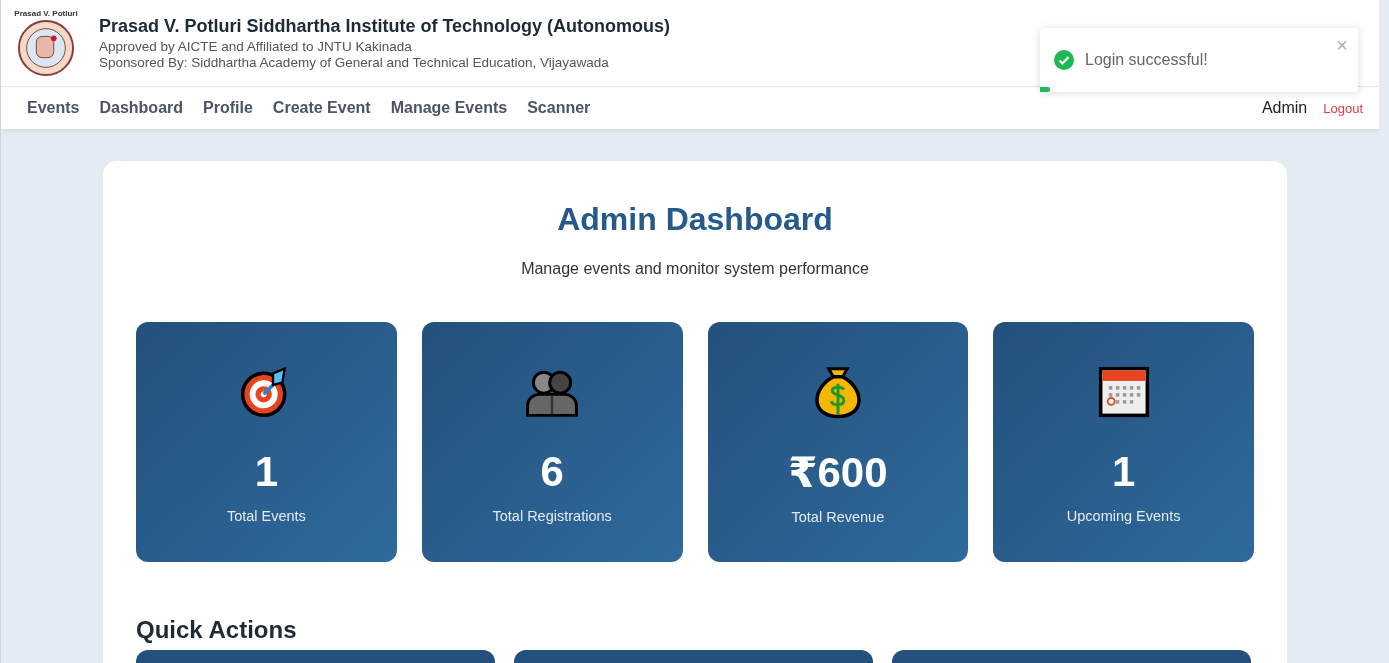  Describe the element at coordinates (838, 517) in the screenshot. I see `stat-label: Total Revenue` at that location.